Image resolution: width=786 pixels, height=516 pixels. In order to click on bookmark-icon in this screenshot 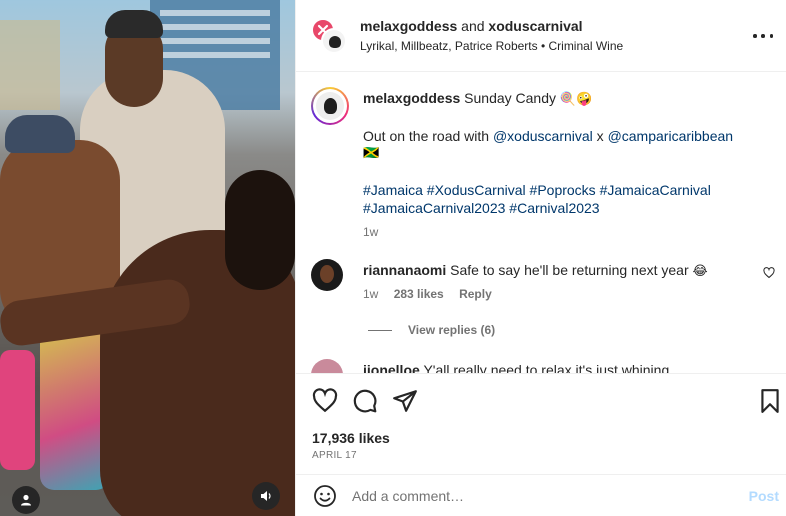, I will do `click(770, 401)`.